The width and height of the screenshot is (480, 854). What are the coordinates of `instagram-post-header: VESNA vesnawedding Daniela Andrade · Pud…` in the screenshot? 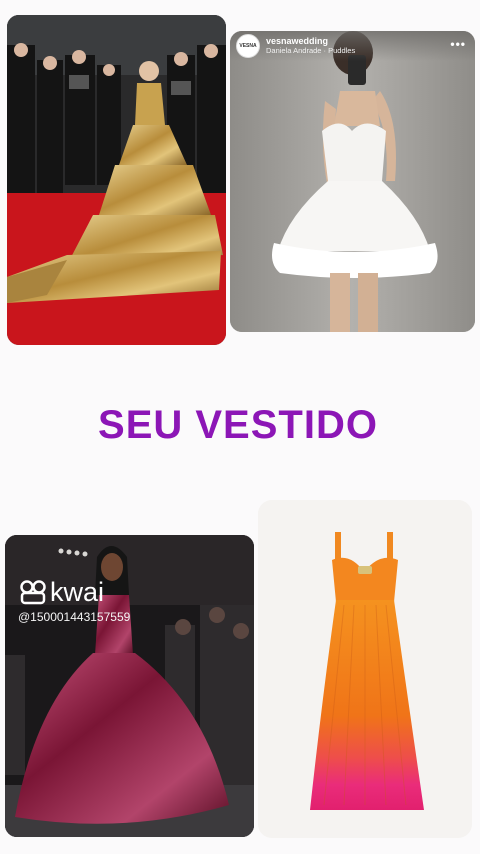 It's located at (352, 46).